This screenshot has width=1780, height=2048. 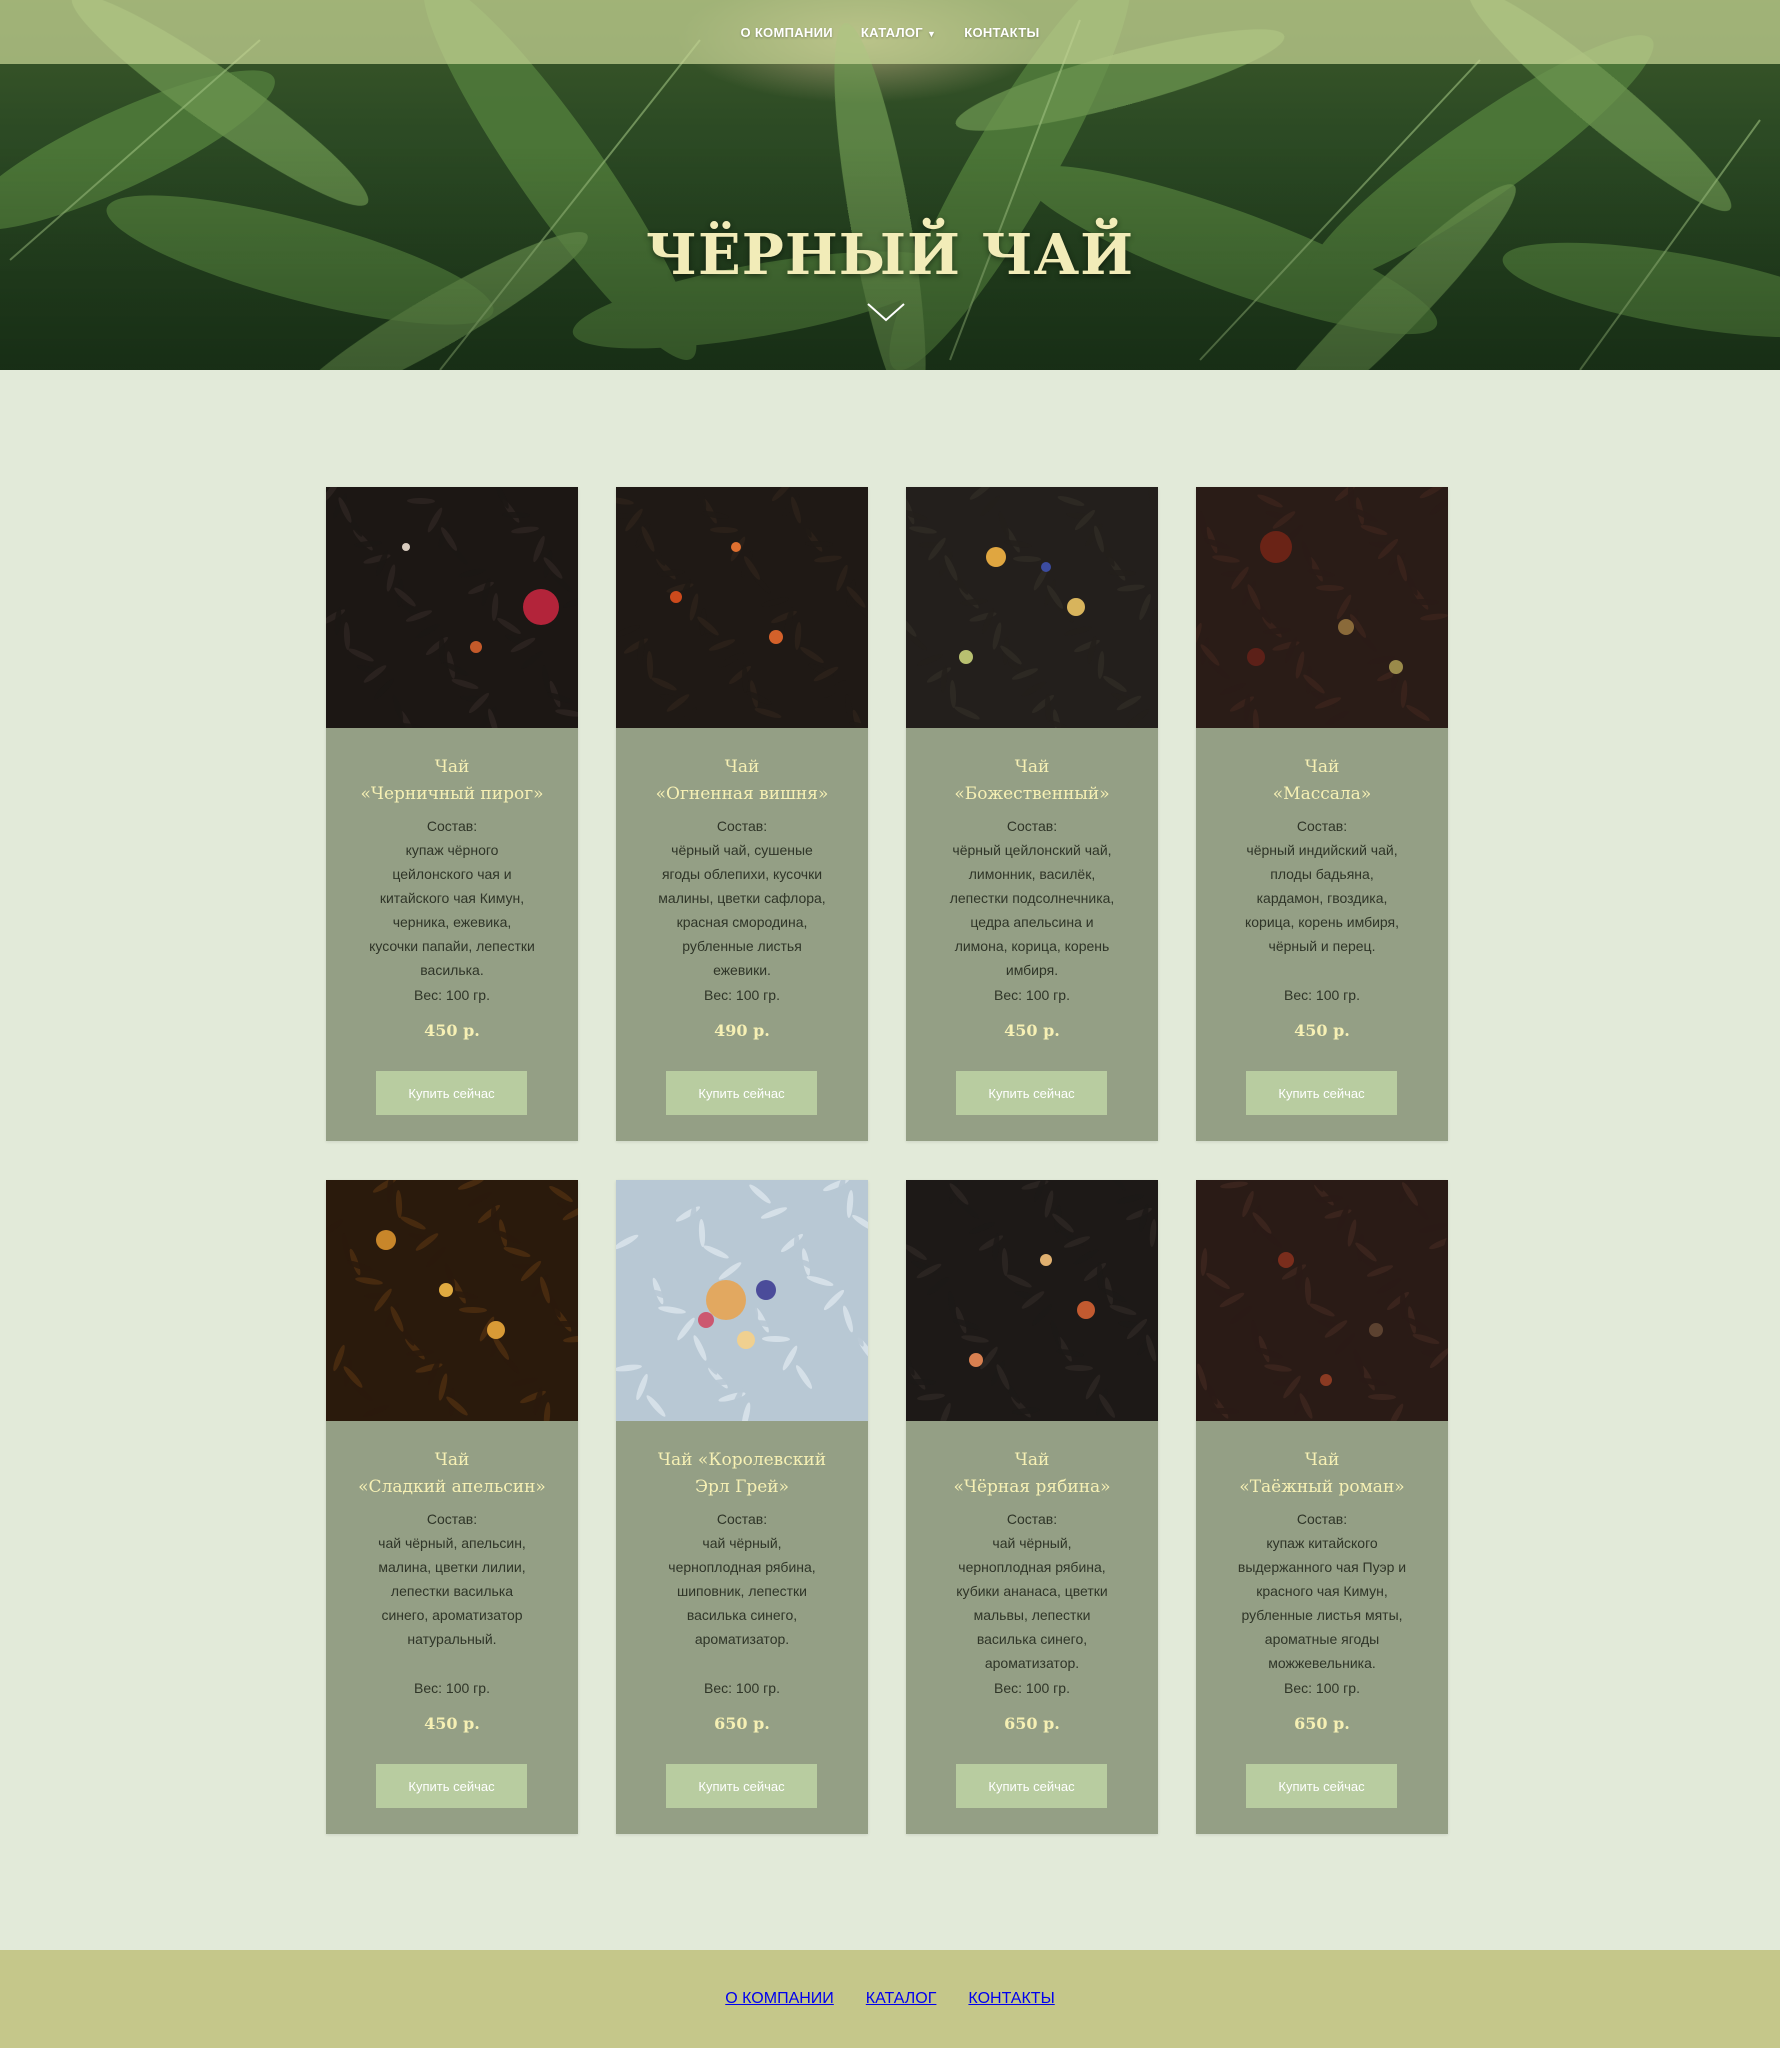 What do you see at coordinates (1001, 32) in the screenshot?
I see `nav-contacts-link: КОНТАКТЫ` at bounding box center [1001, 32].